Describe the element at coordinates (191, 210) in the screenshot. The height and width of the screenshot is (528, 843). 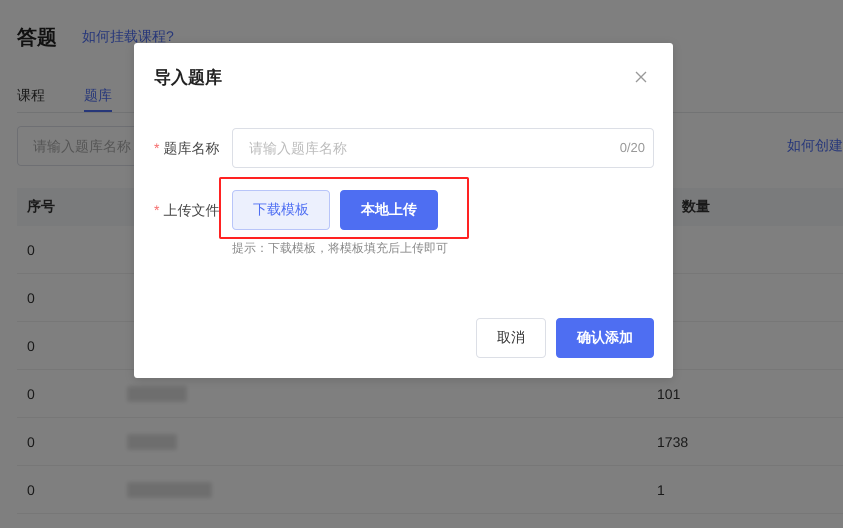
I see `field-label: 上传文件` at that location.